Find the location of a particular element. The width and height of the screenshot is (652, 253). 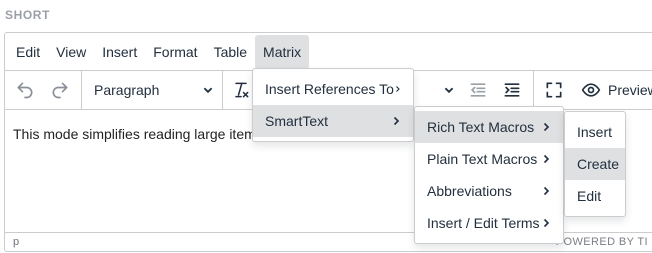

menu-item-rich-text-macros: Rich Text Macros is located at coordinates (489, 127).